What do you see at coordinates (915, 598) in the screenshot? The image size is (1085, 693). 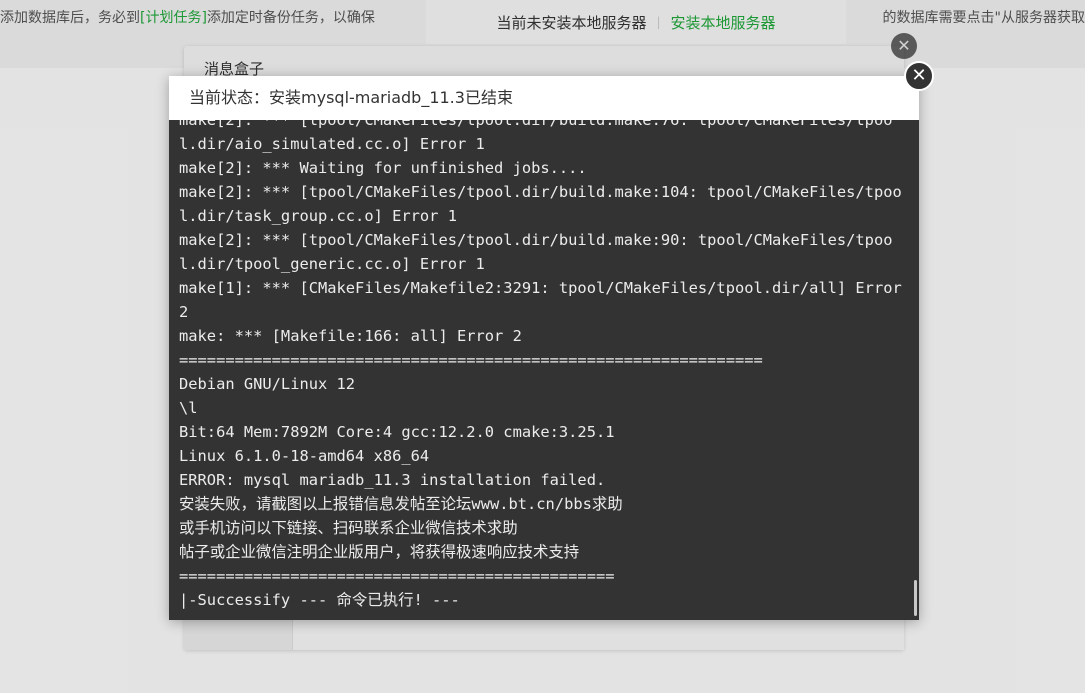 I see `scrollbar-thumb` at bounding box center [915, 598].